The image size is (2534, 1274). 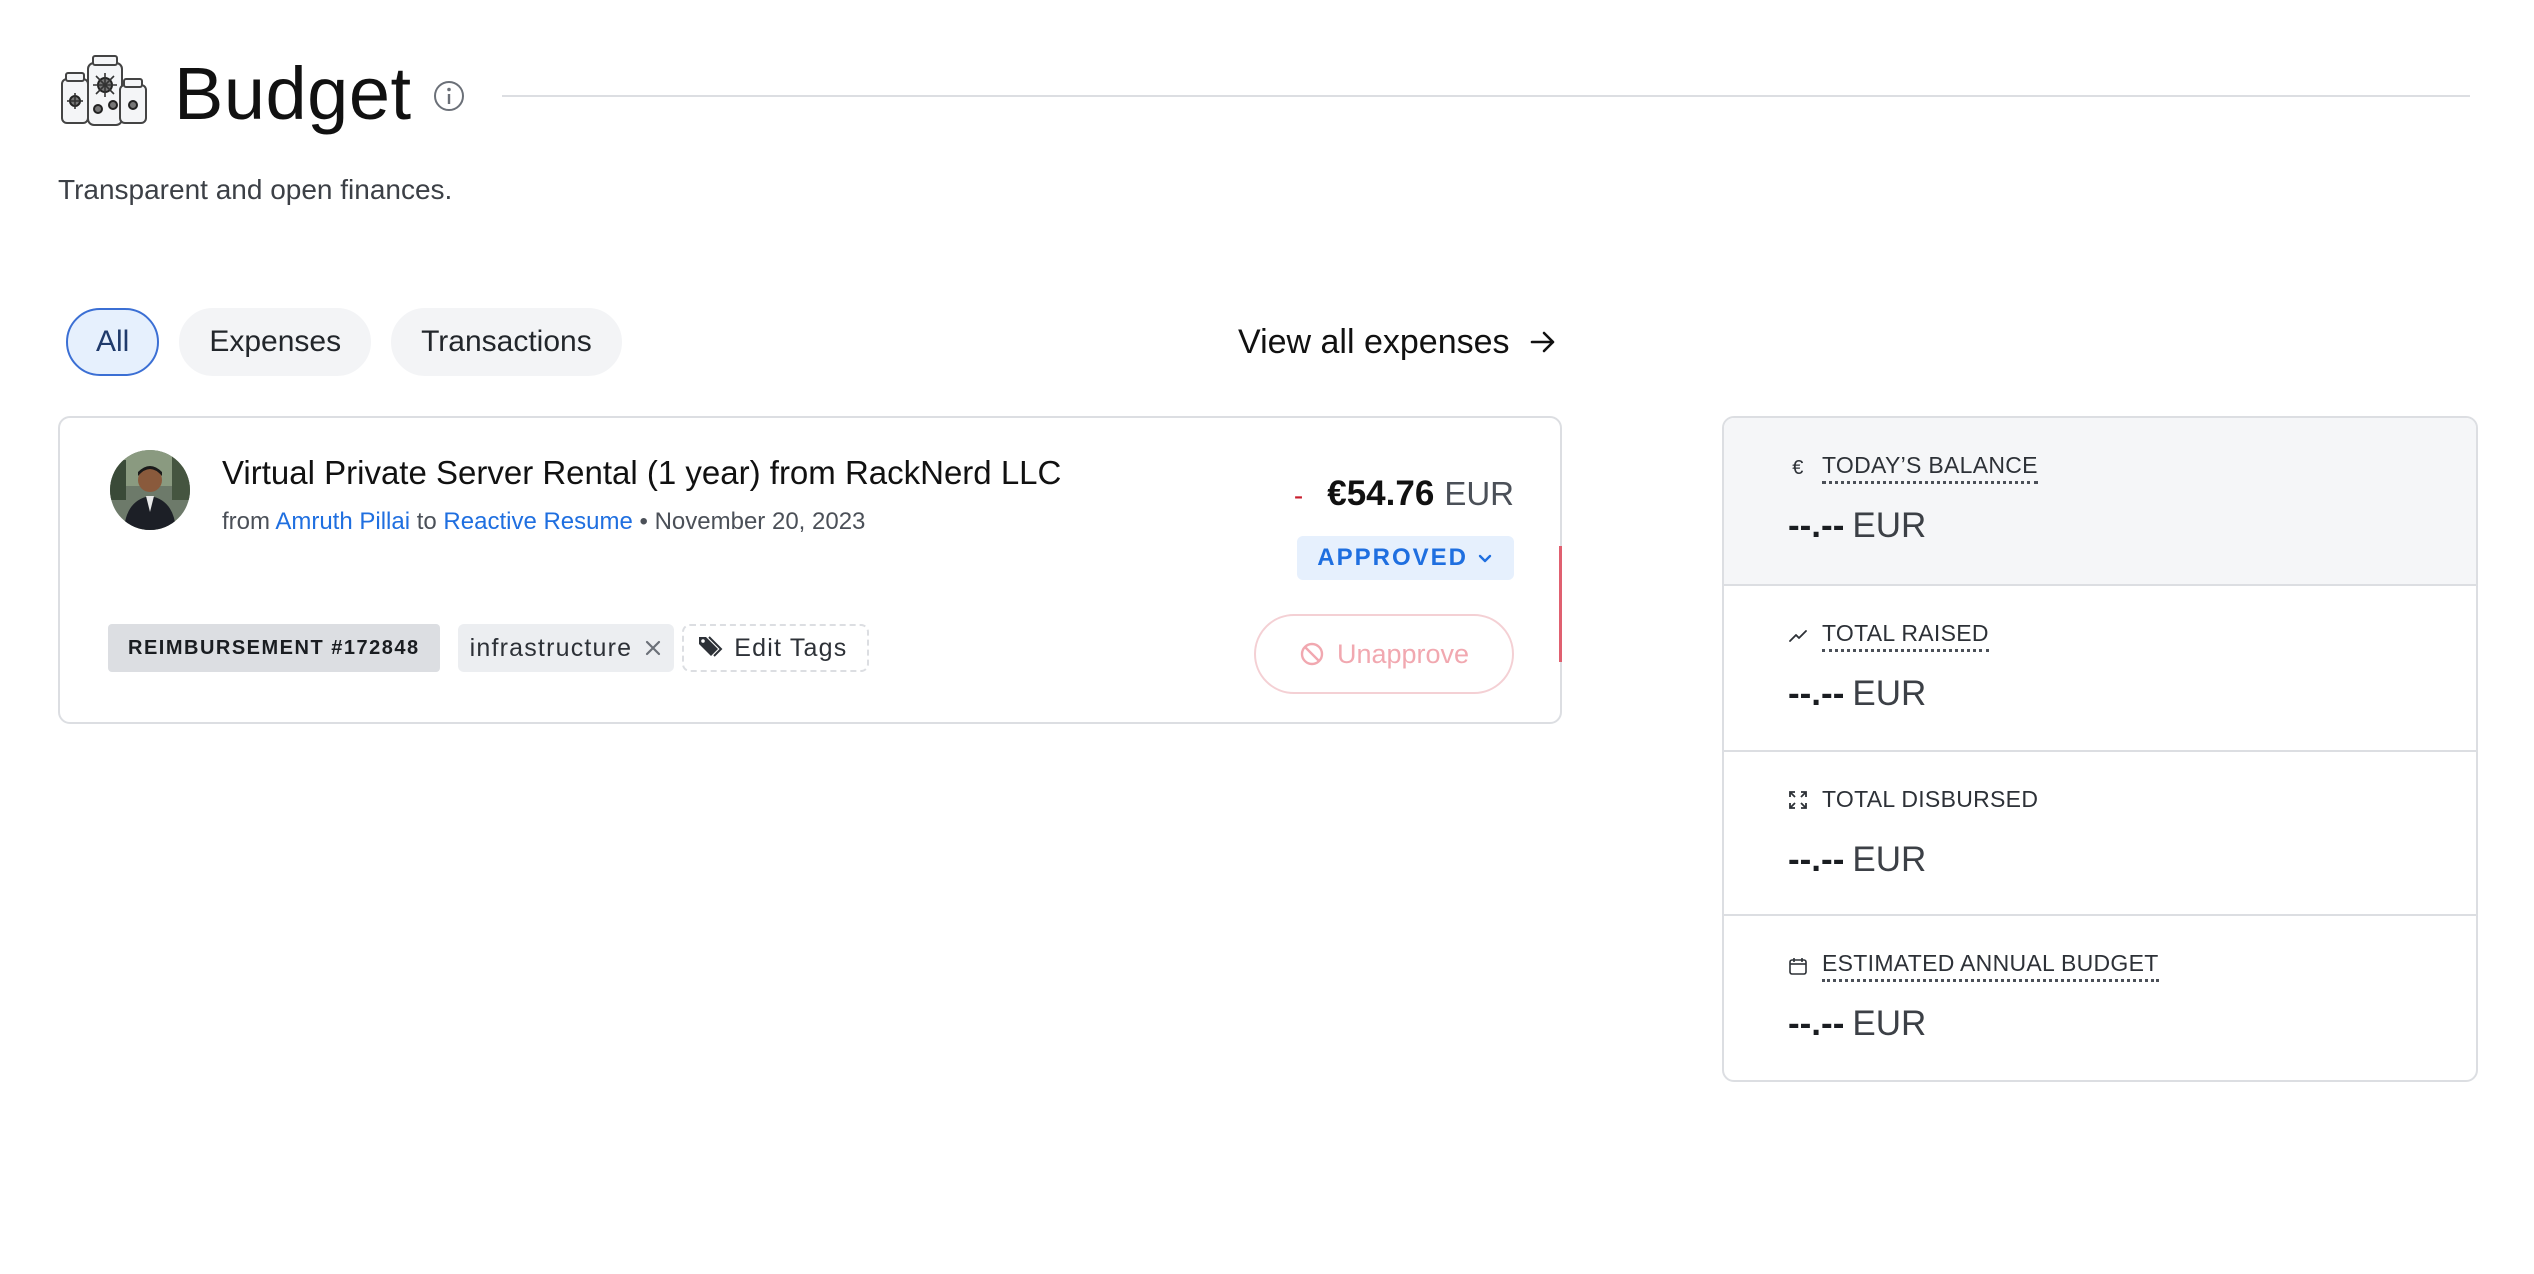 What do you see at coordinates (113, 342) in the screenshot?
I see `tab-all: All` at bounding box center [113, 342].